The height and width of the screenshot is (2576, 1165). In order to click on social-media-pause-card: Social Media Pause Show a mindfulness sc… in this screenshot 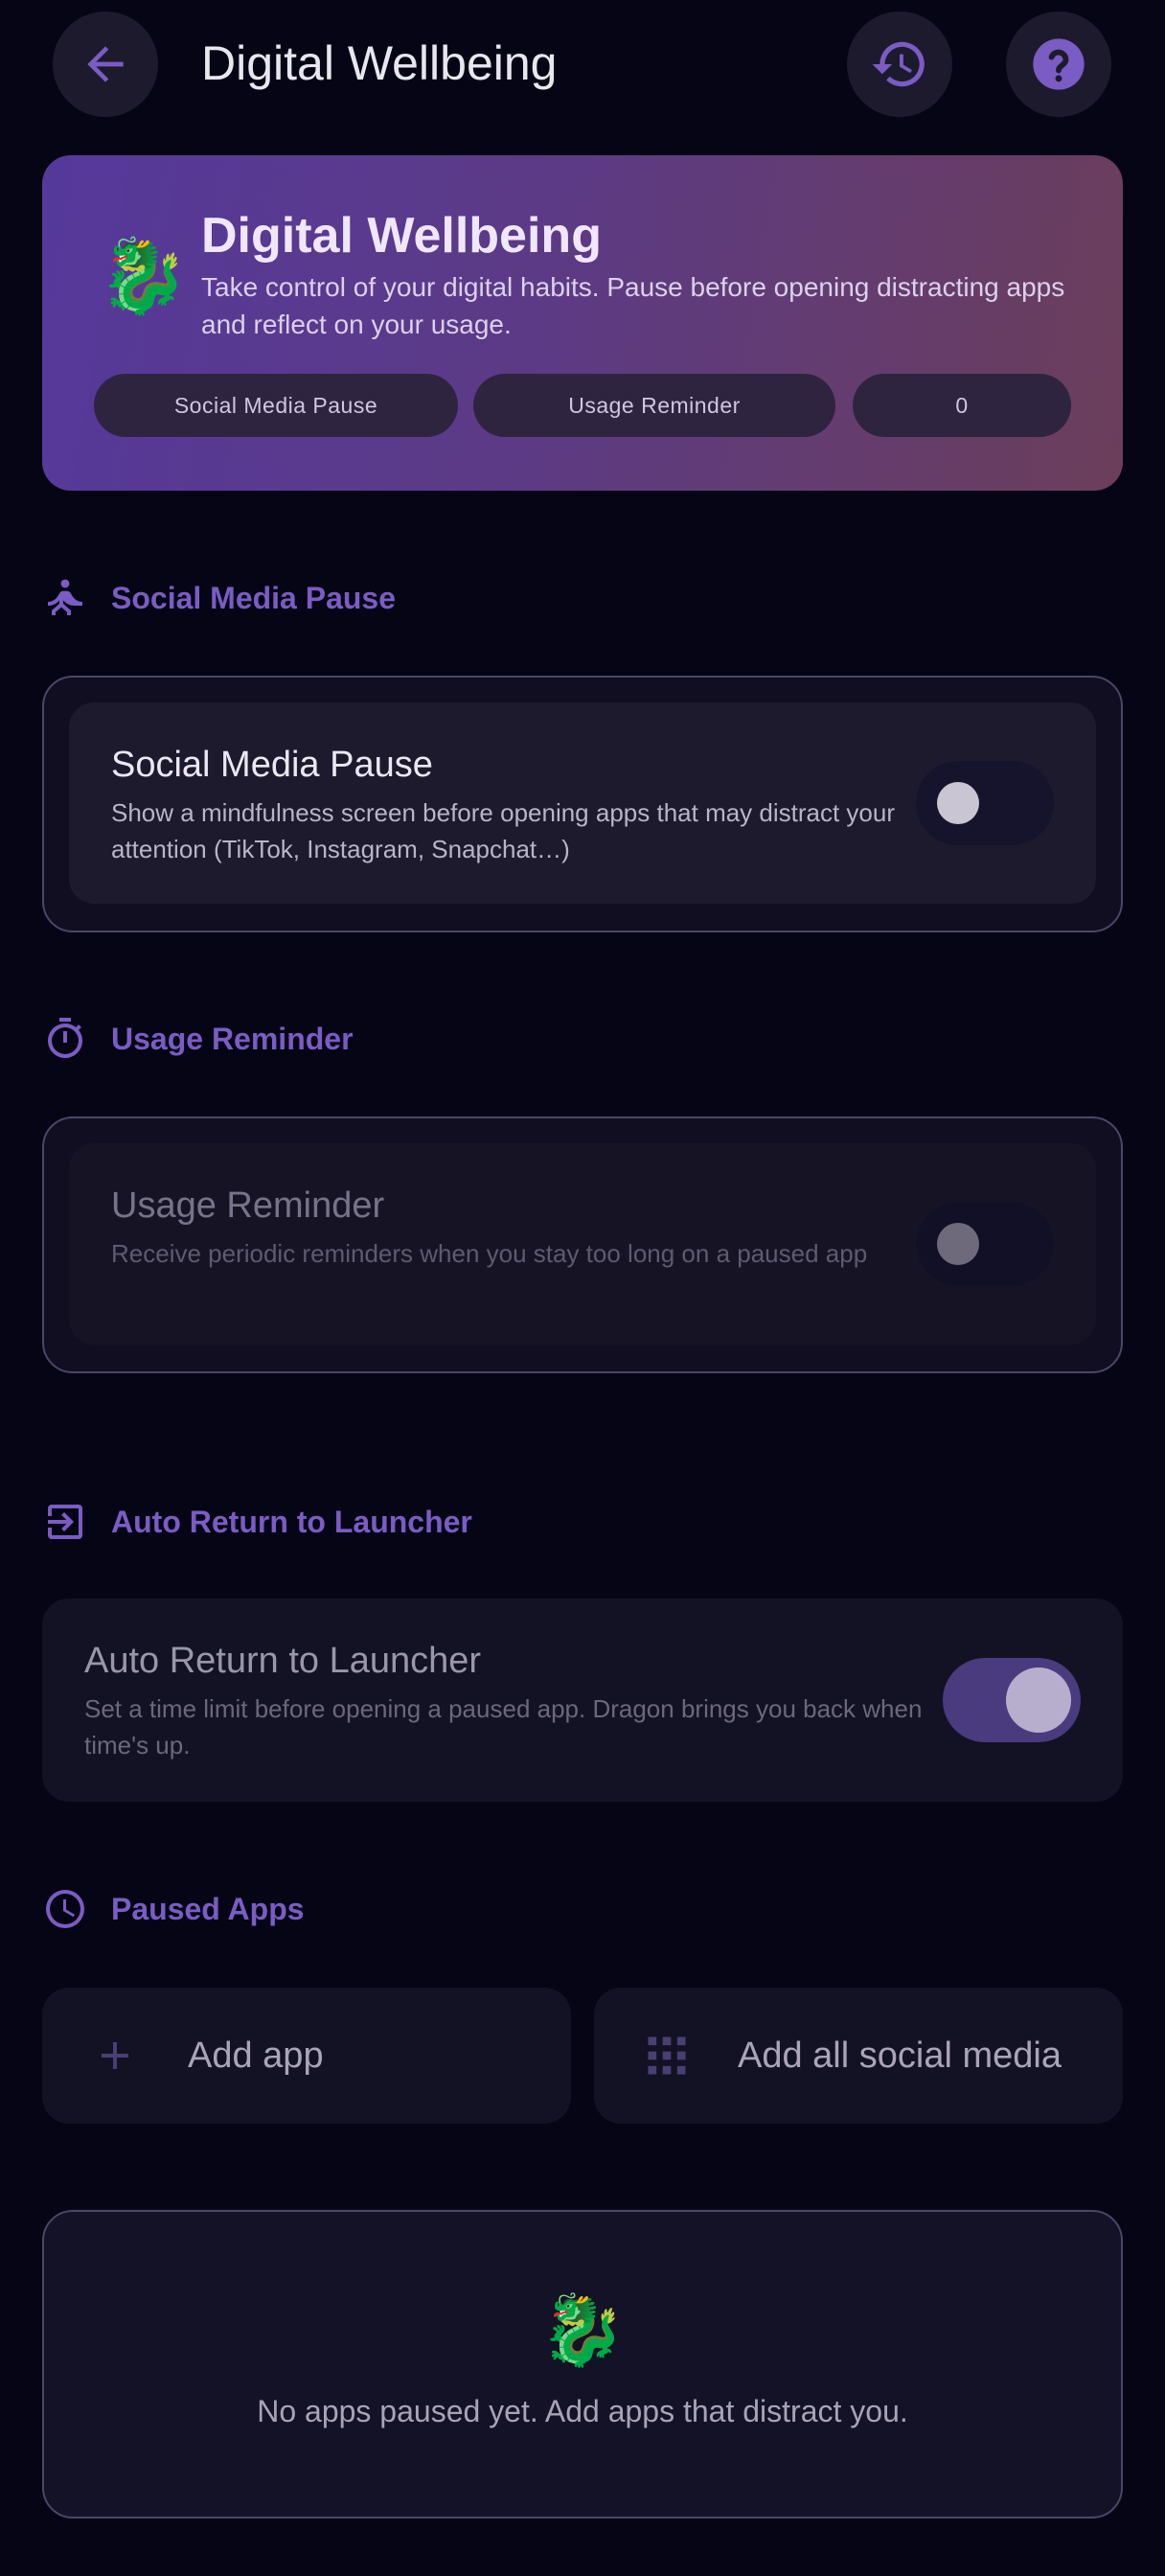, I will do `click(582, 804)`.